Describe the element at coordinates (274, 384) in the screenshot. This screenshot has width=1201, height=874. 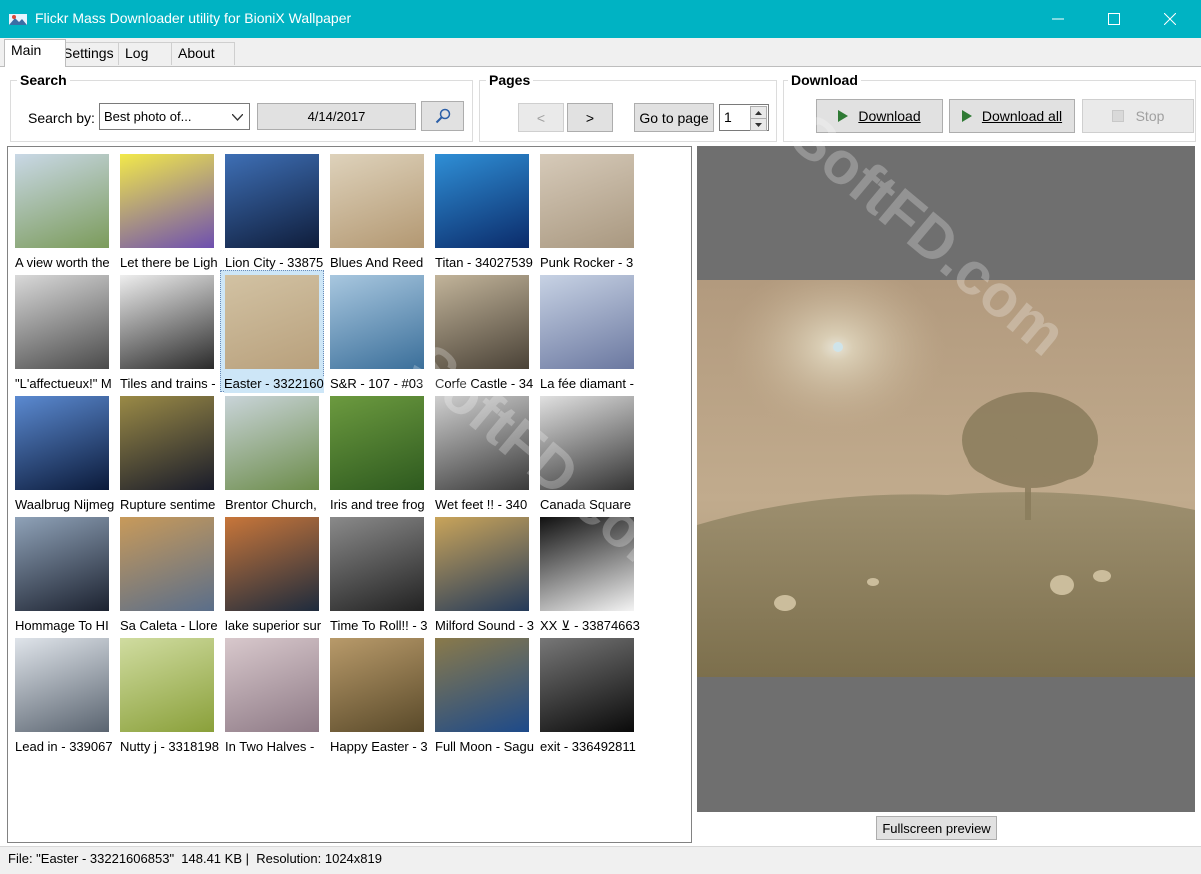
I see `thumbnail-caption: Easter - 3322160` at that location.